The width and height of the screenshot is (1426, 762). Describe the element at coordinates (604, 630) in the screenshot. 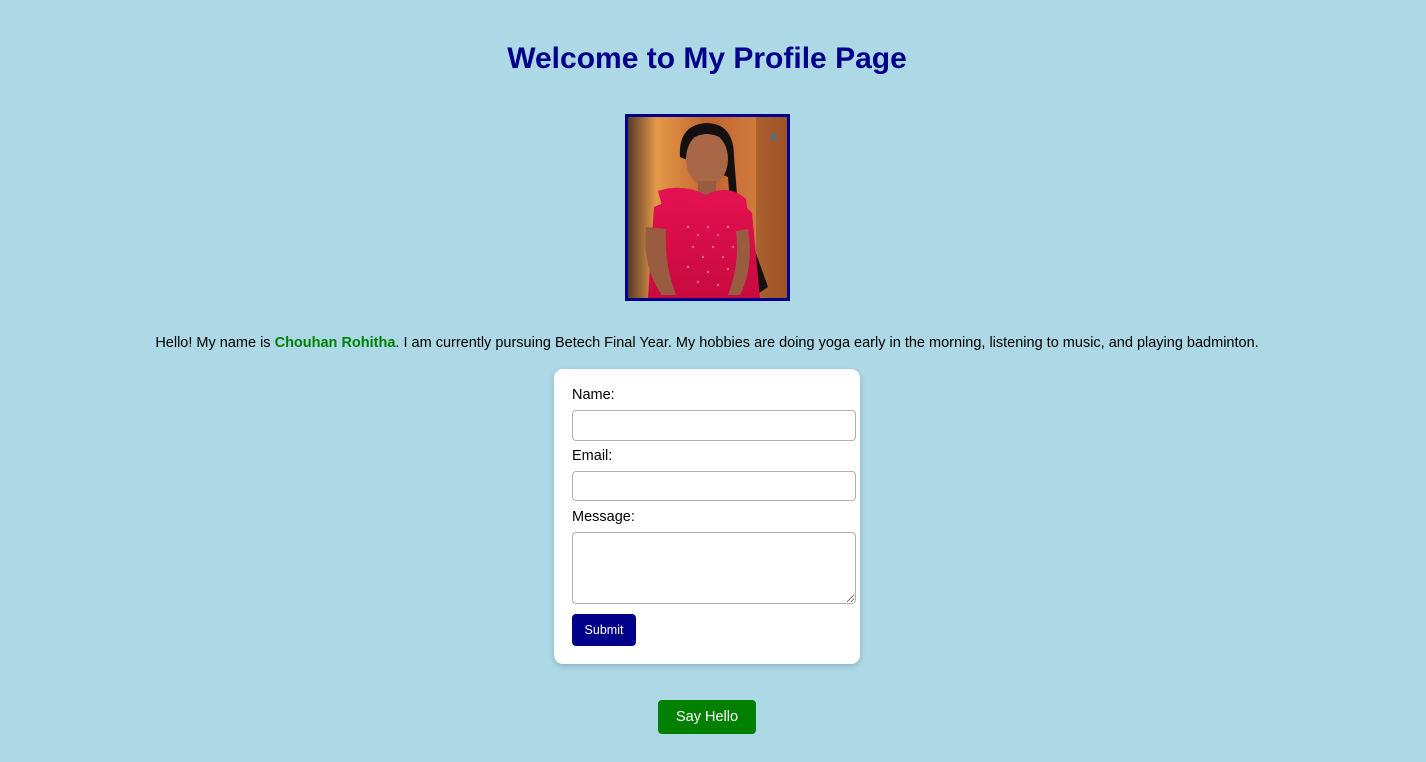

I see `submit-button: Submit` at that location.